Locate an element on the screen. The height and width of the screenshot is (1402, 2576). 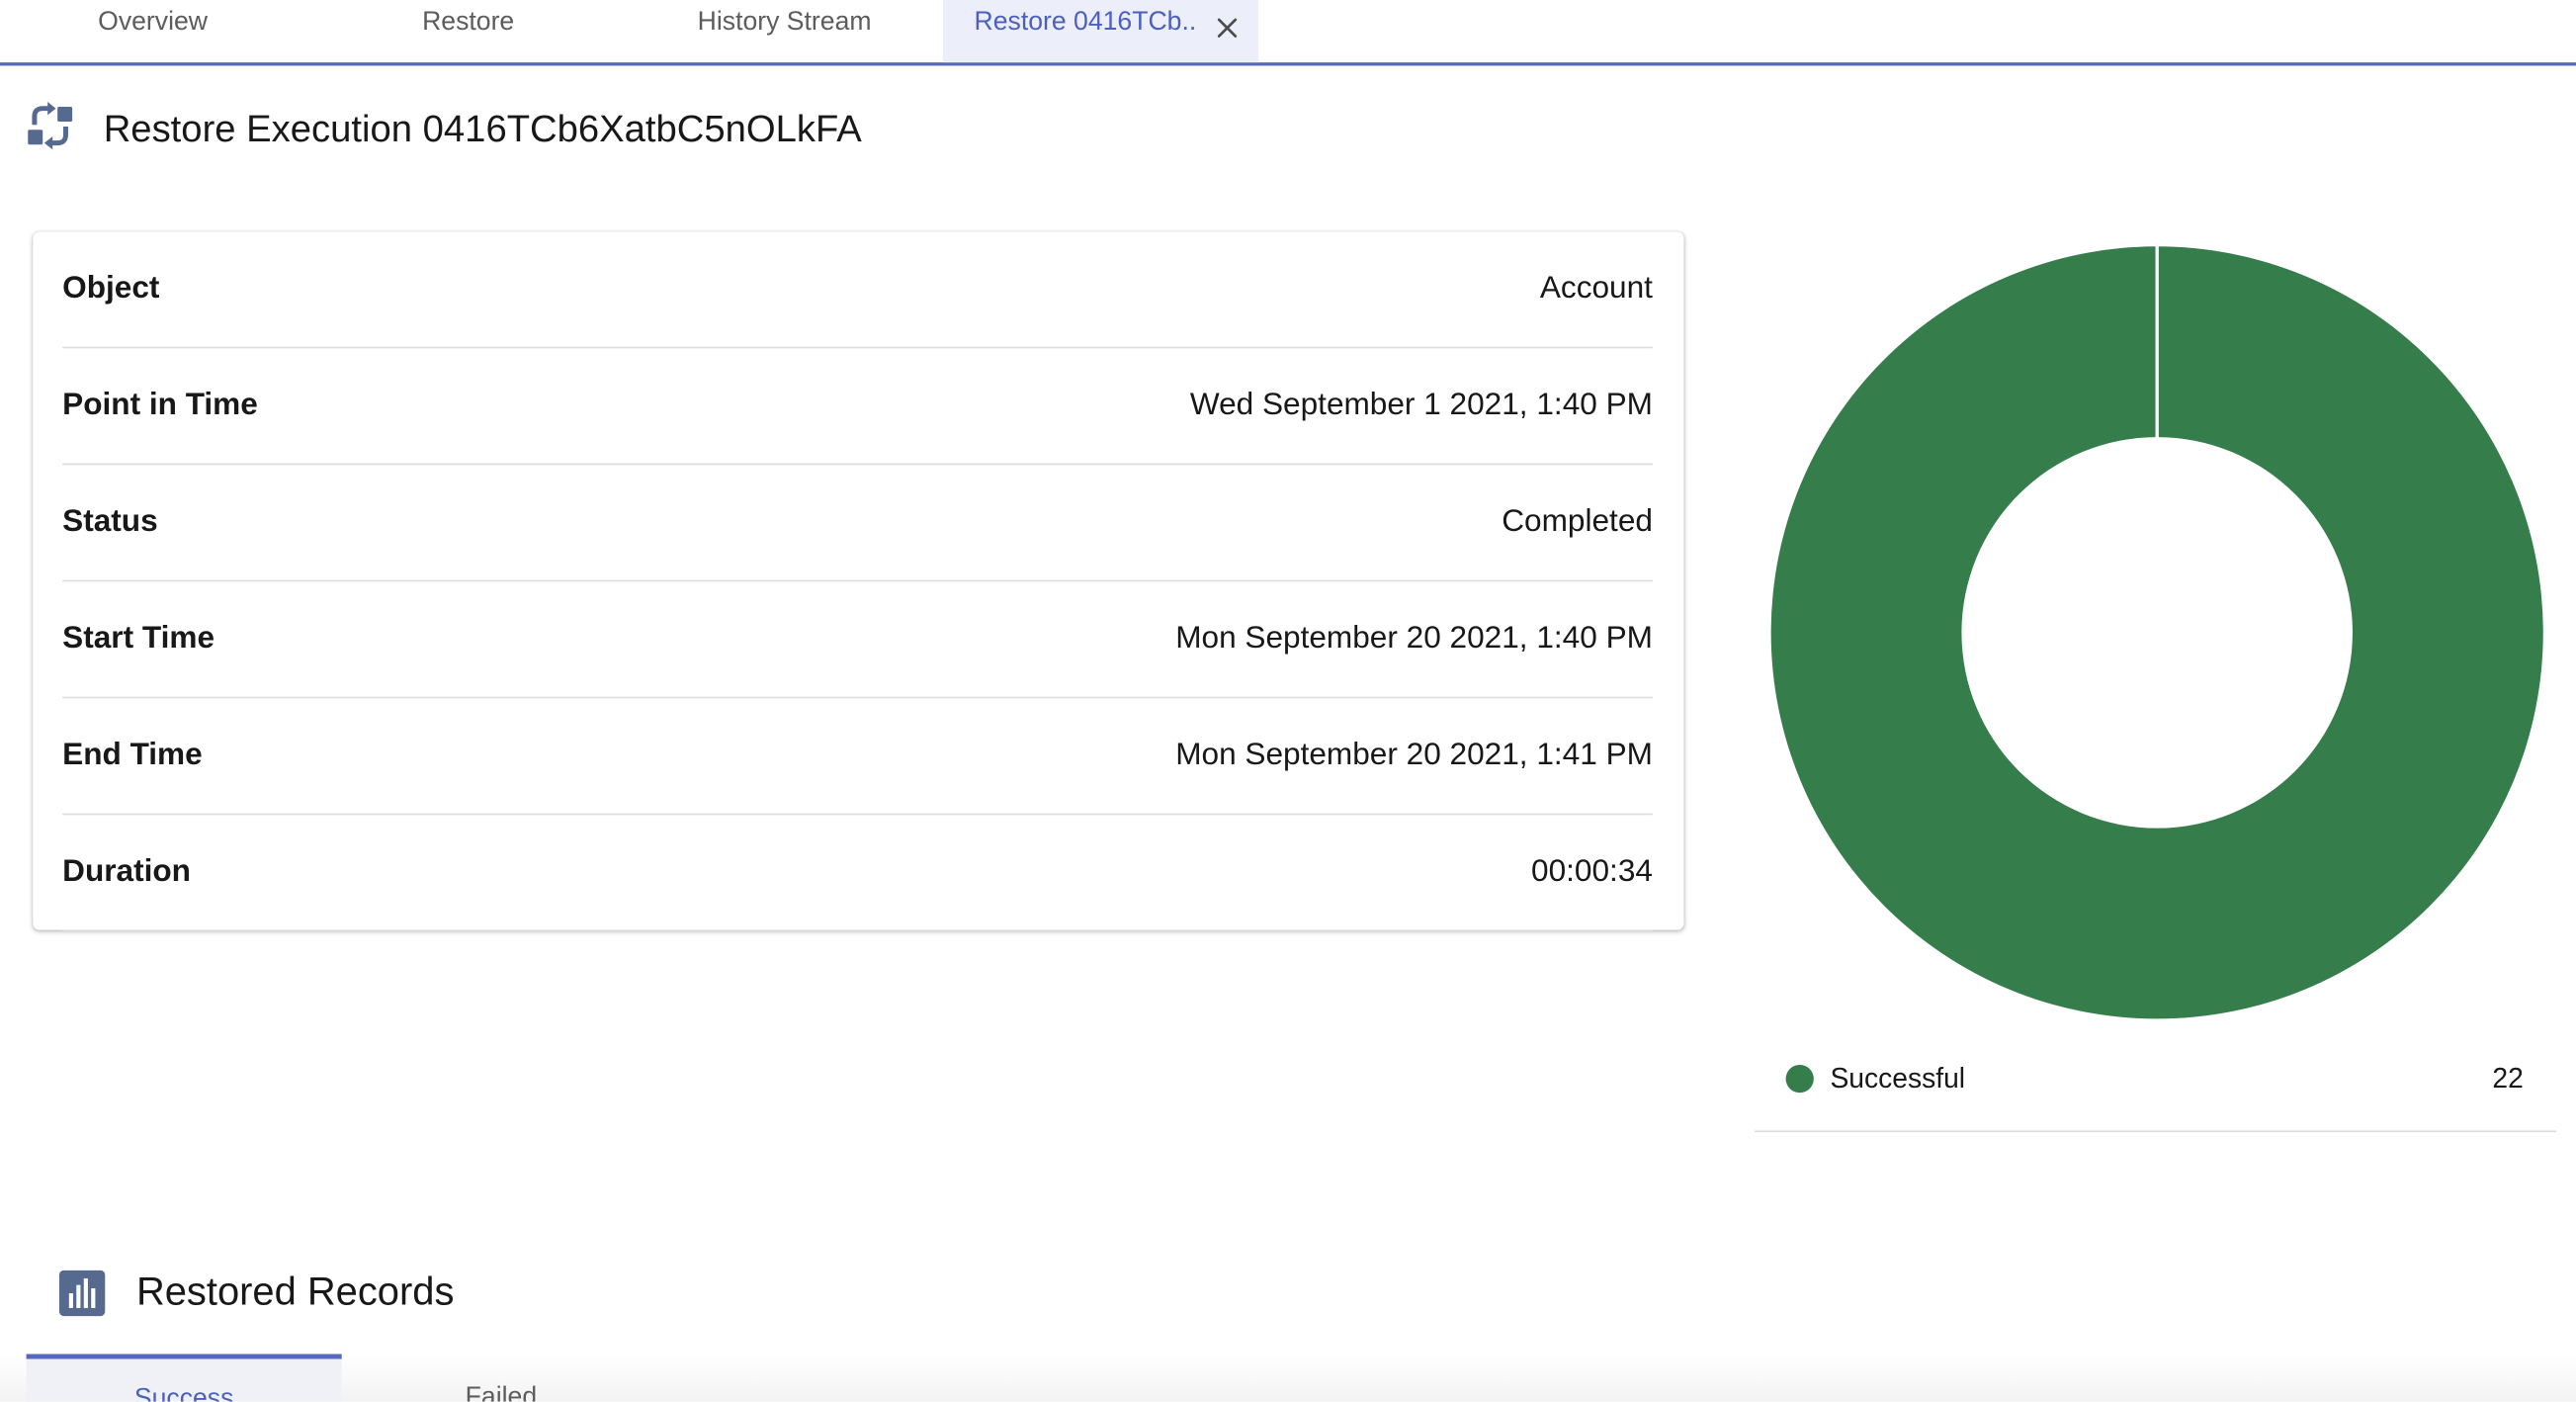
tab-failed: Failed is located at coordinates (501, 1379).